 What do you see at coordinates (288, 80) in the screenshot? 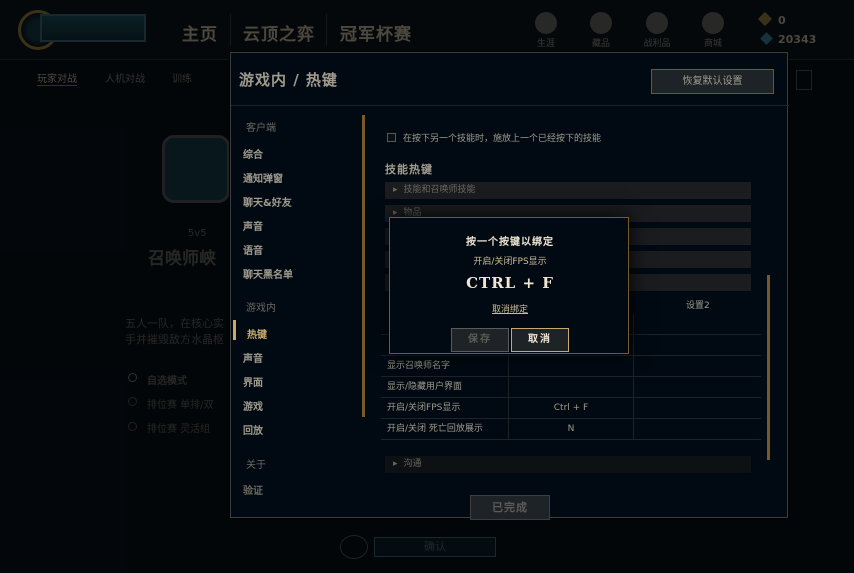
I see `settings-title: 游戏内 / 热键` at bounding box center [288, 80].